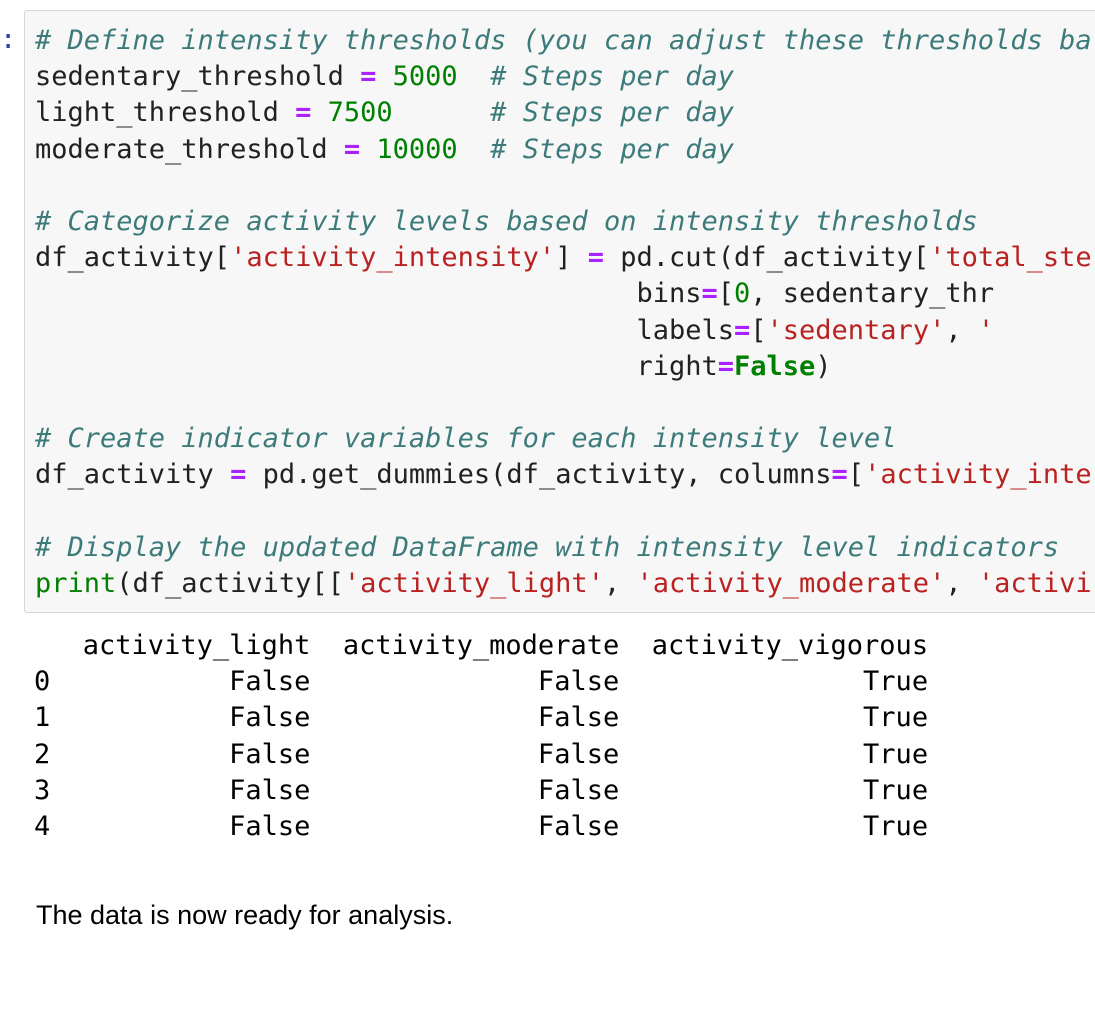  I want to click on code-token-plain: , sedentary_thr, so click(872, 294).